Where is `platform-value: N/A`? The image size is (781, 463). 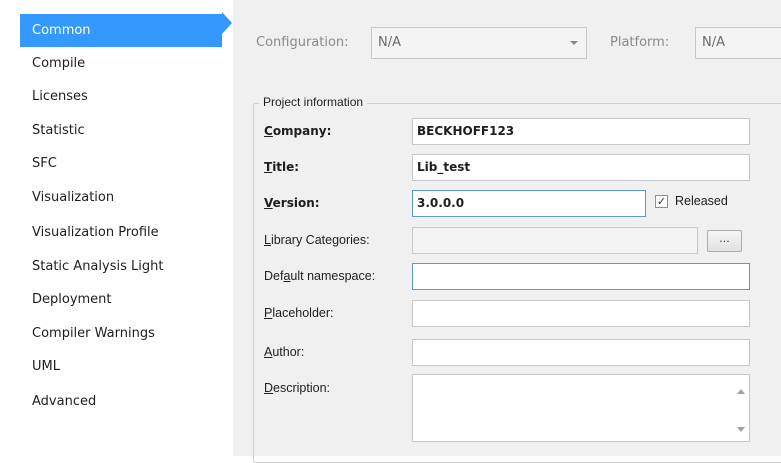 platform-value: N/A is located at coordinates (713, 42).